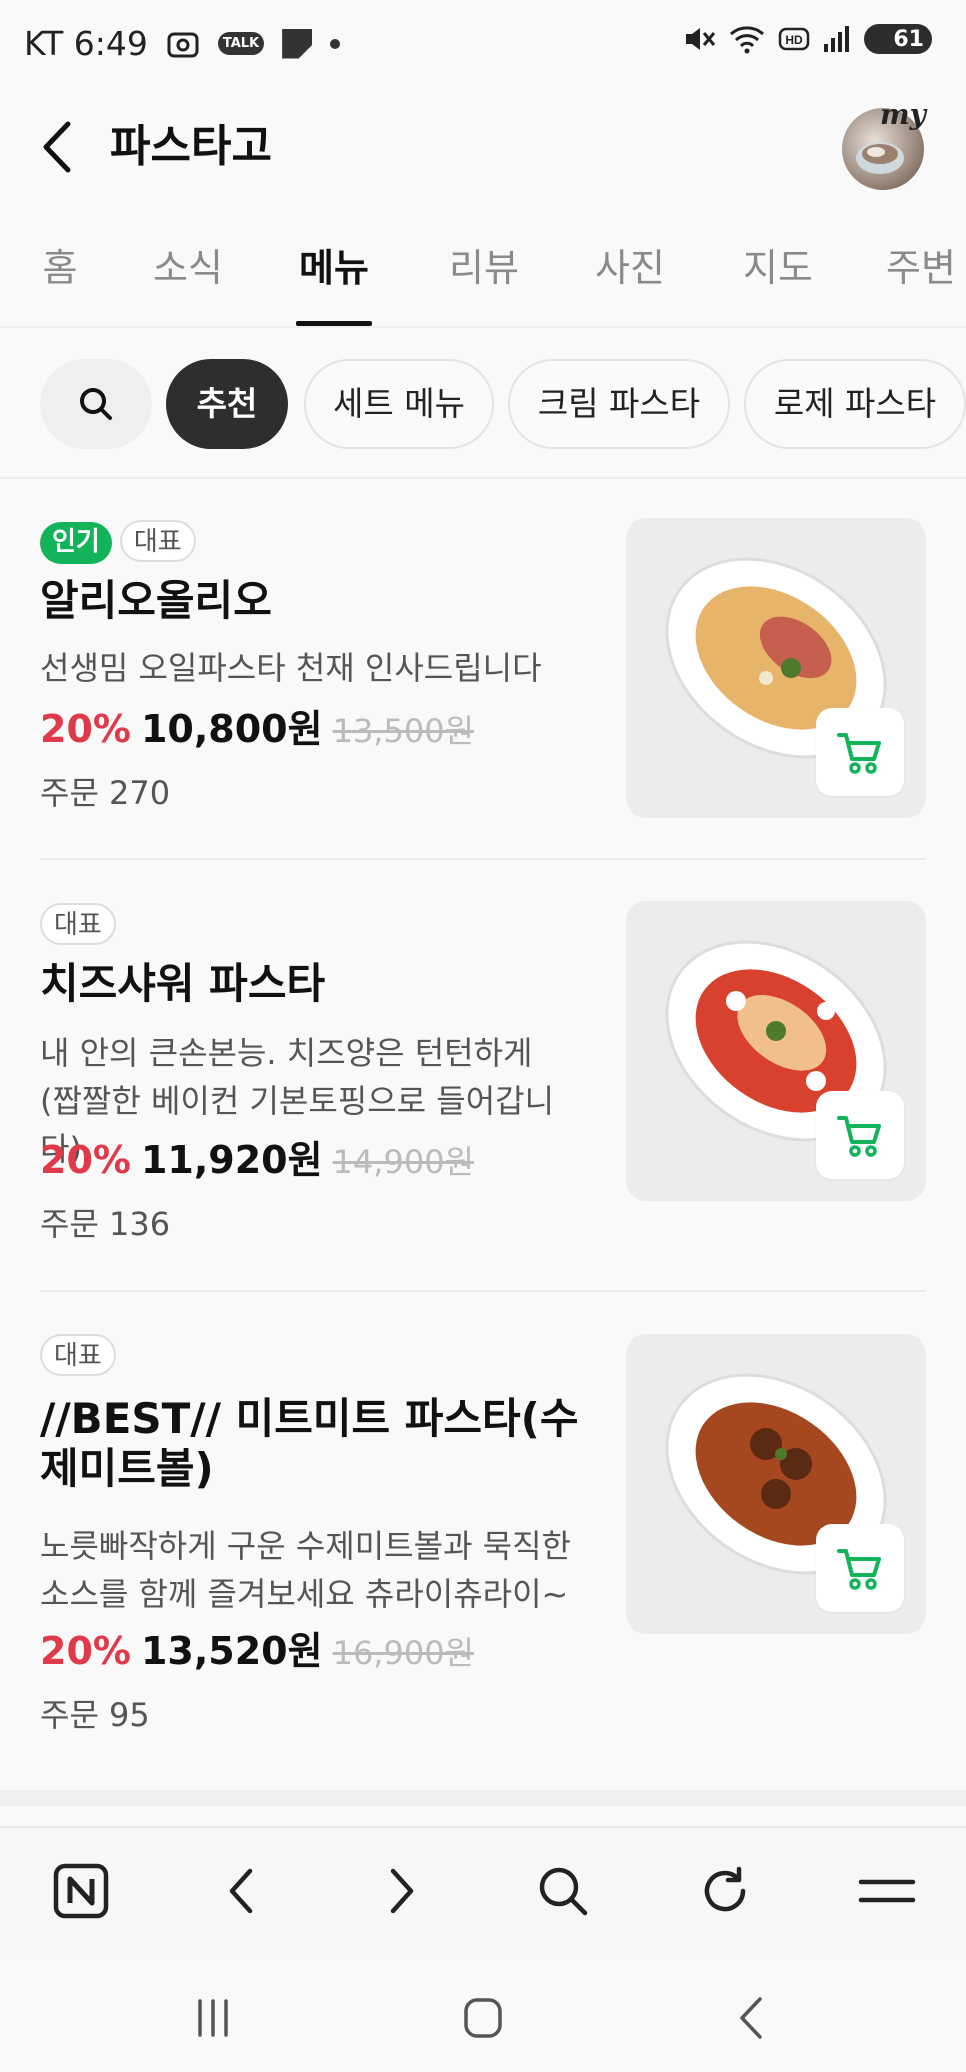 This screenshot has height=2072, width=966. I want to click on section-separator, so click(483, 1798).